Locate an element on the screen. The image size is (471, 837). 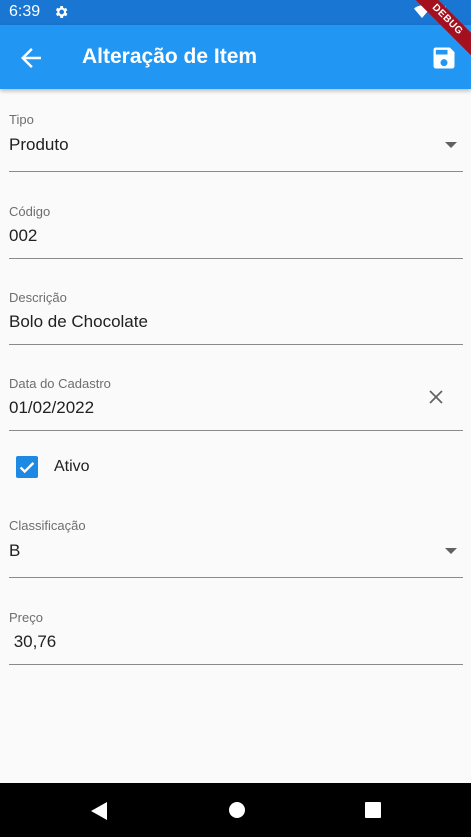
check-icon is located at coordinates (27, 468).